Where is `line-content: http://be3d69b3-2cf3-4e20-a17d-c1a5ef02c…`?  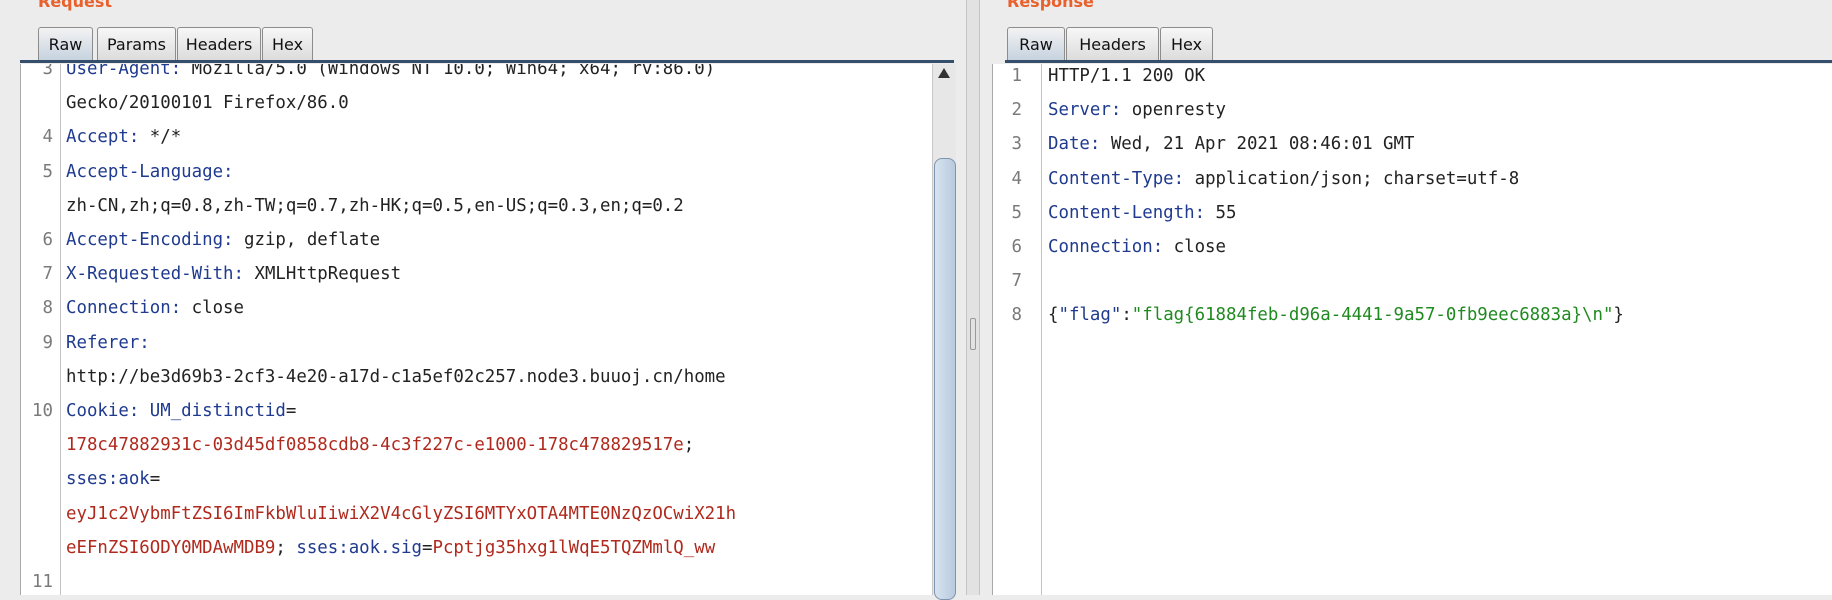 line-content: http://be3d69b3-2cf3-4e20-a17d-c1a5ef02c… is located at coordinates (396, 377).